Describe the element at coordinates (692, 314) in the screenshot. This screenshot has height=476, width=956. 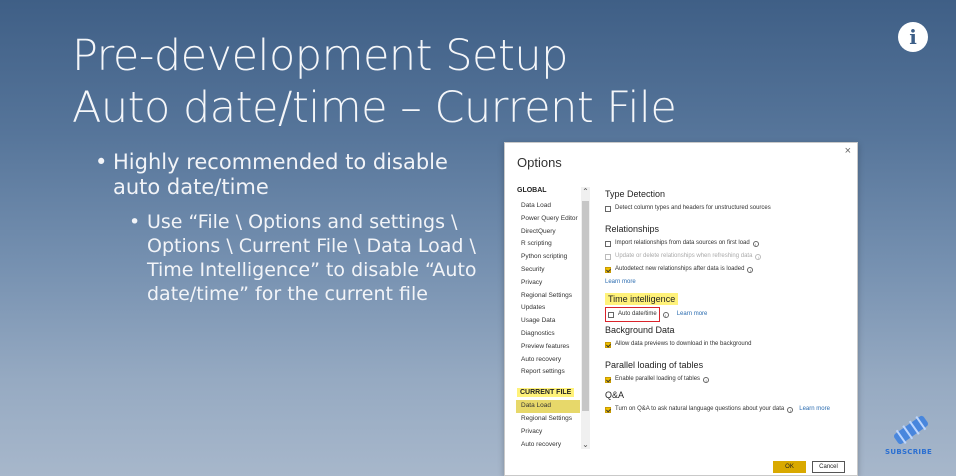
I see `time-intelligence-learn-more-link: Learn more` at that location.